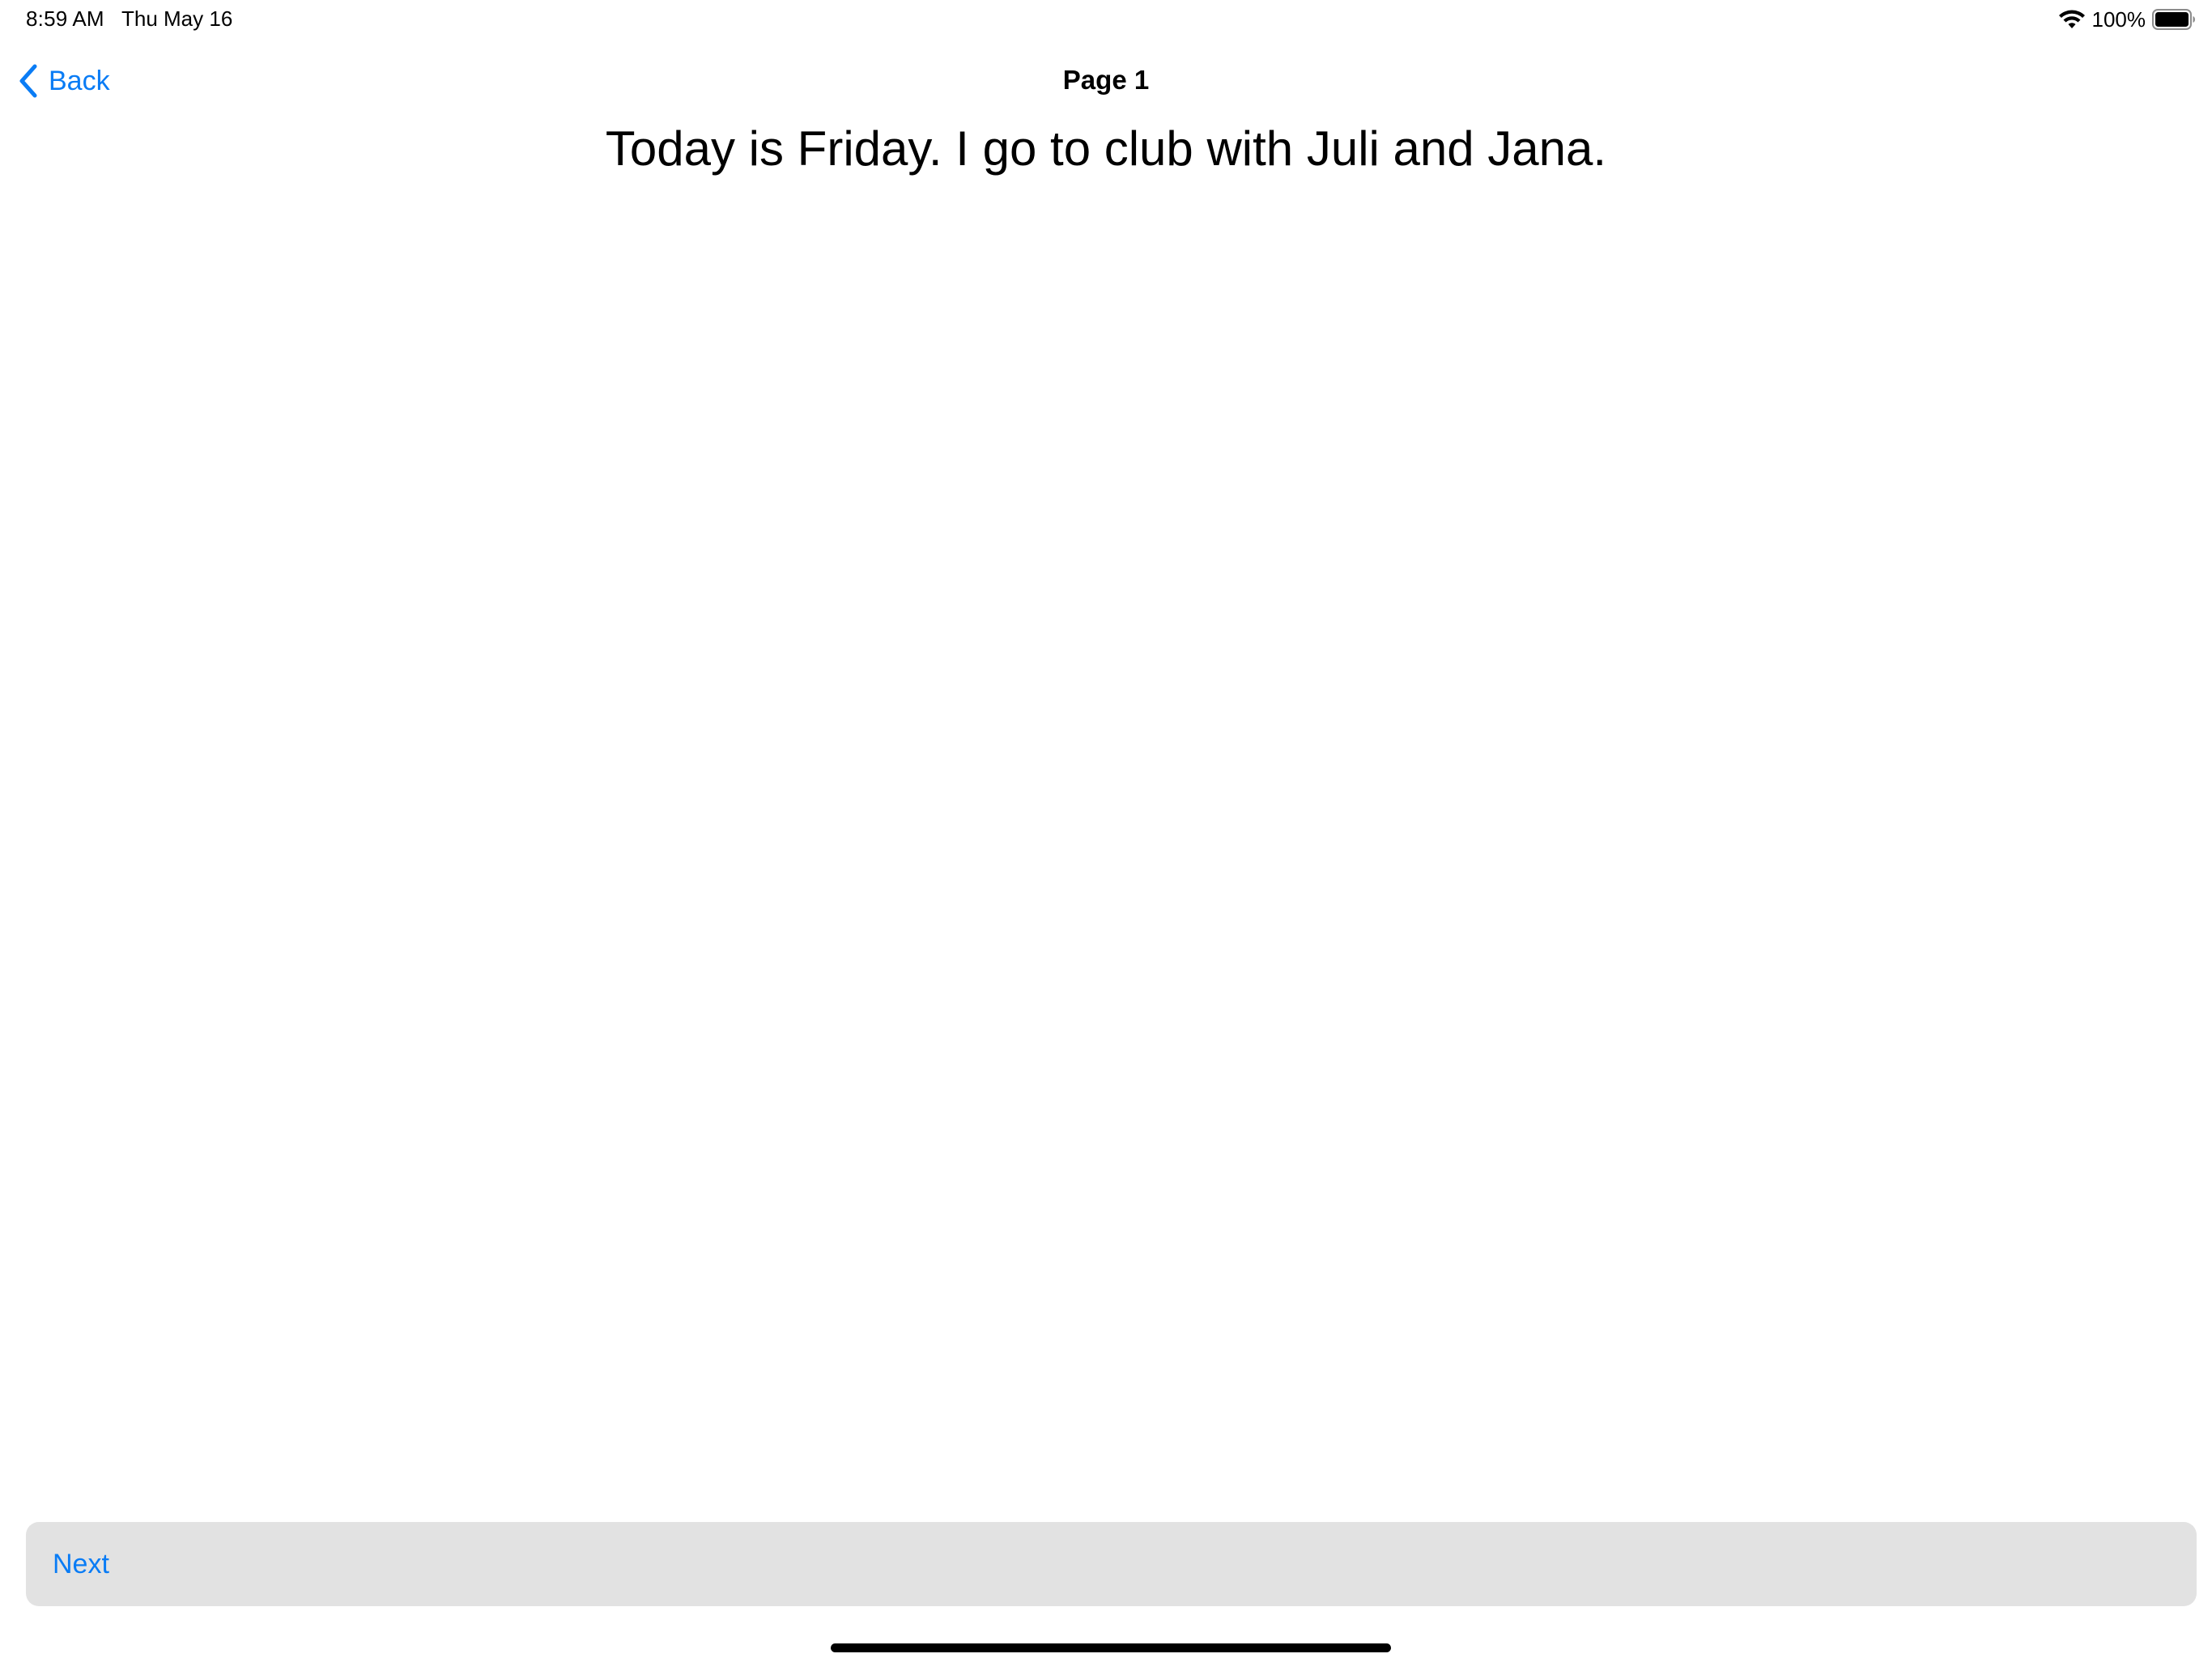 Image resolution: width=2212 pixels, height=1658 pixels. I want to click on wifi-icon, so click(2071, 19).